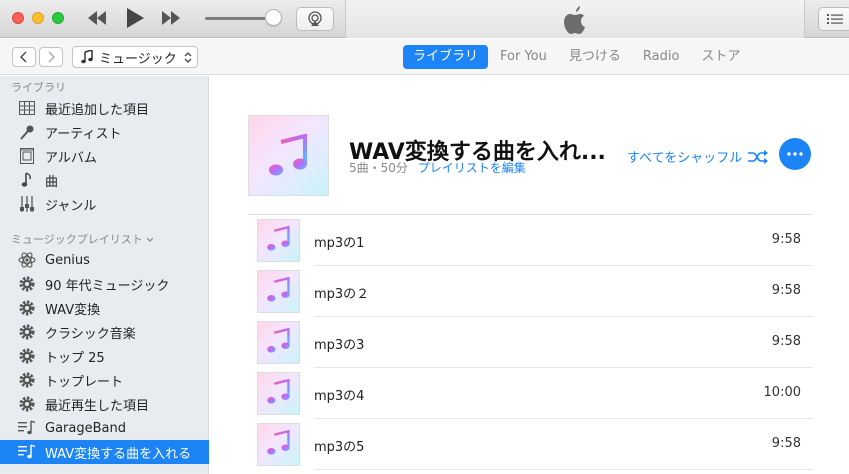 This screenshot has height=474, width=849. I want to click on tab-bar: ライブラリ For You 見つける Radio ストア, so click(577, 57).